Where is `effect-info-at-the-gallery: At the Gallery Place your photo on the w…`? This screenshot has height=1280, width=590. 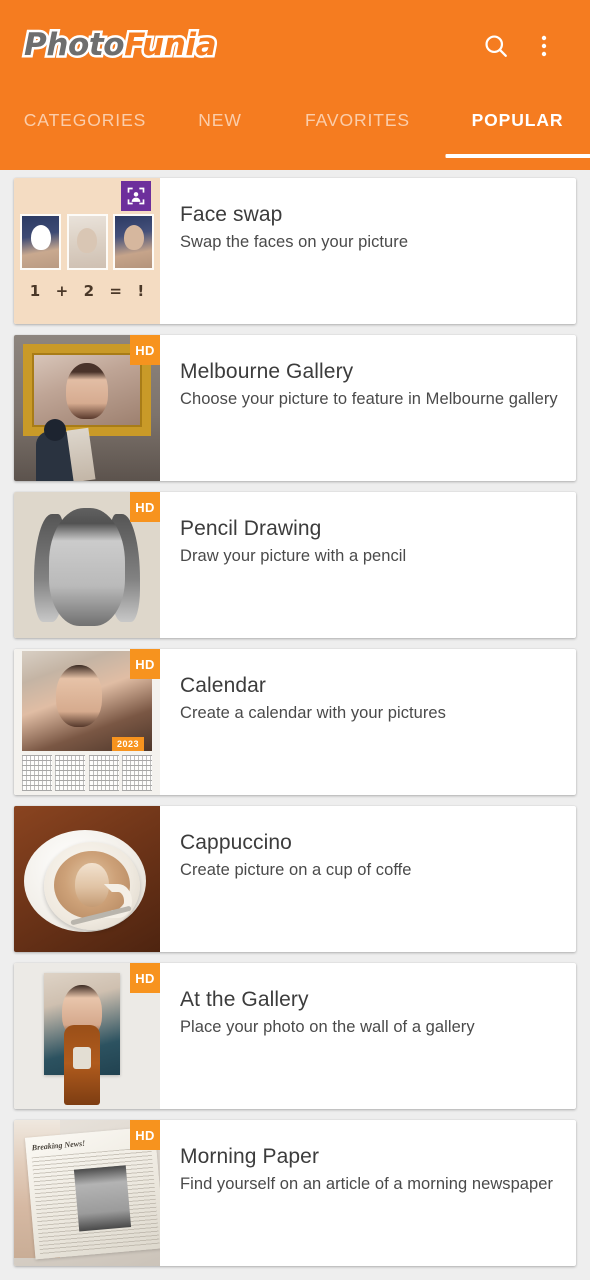 effect-info-at-the-gallery: At the Gallery Place your photo on the w… is located at coordinates (368, 1036).